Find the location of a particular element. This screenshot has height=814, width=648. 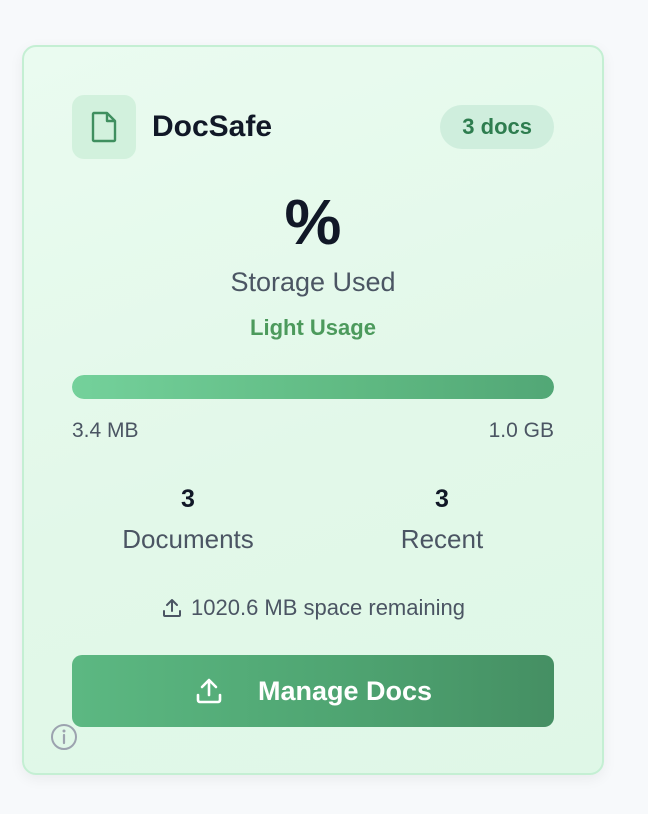

doc-count-badge: 3 docs is located at coordinates (497, 127).